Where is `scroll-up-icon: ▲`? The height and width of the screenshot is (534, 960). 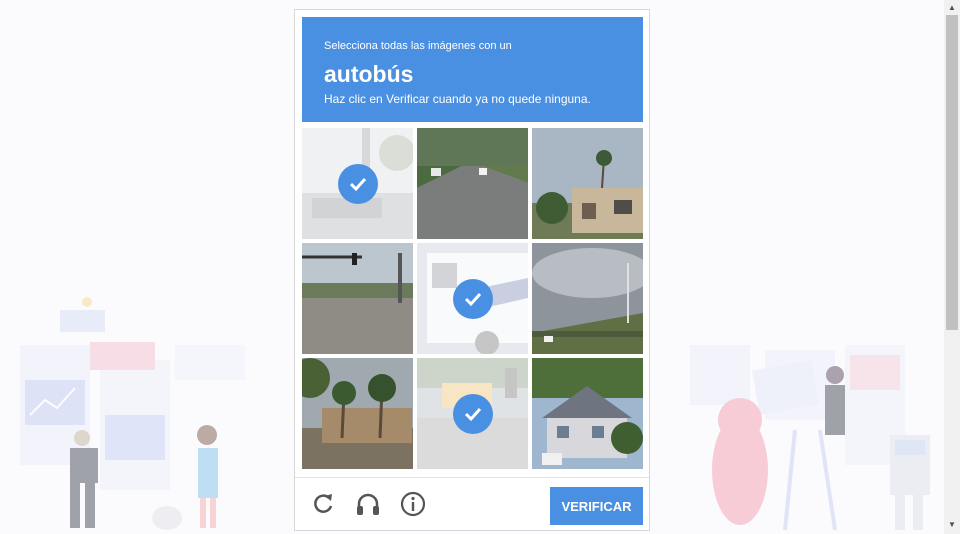 scroll-up-icon: ▲ is located at coordinates (952, 7).